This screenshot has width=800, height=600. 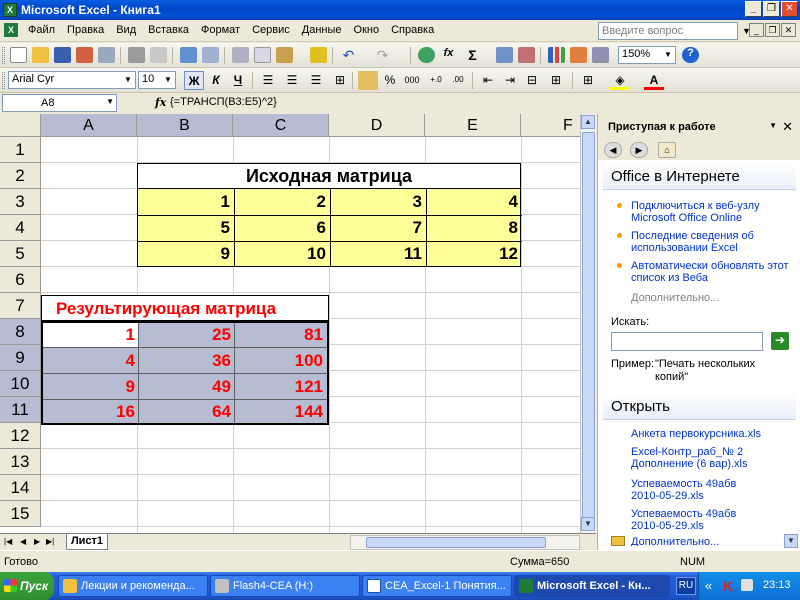 I want to click on cell-c8: 81, so click(x=281, y=335).